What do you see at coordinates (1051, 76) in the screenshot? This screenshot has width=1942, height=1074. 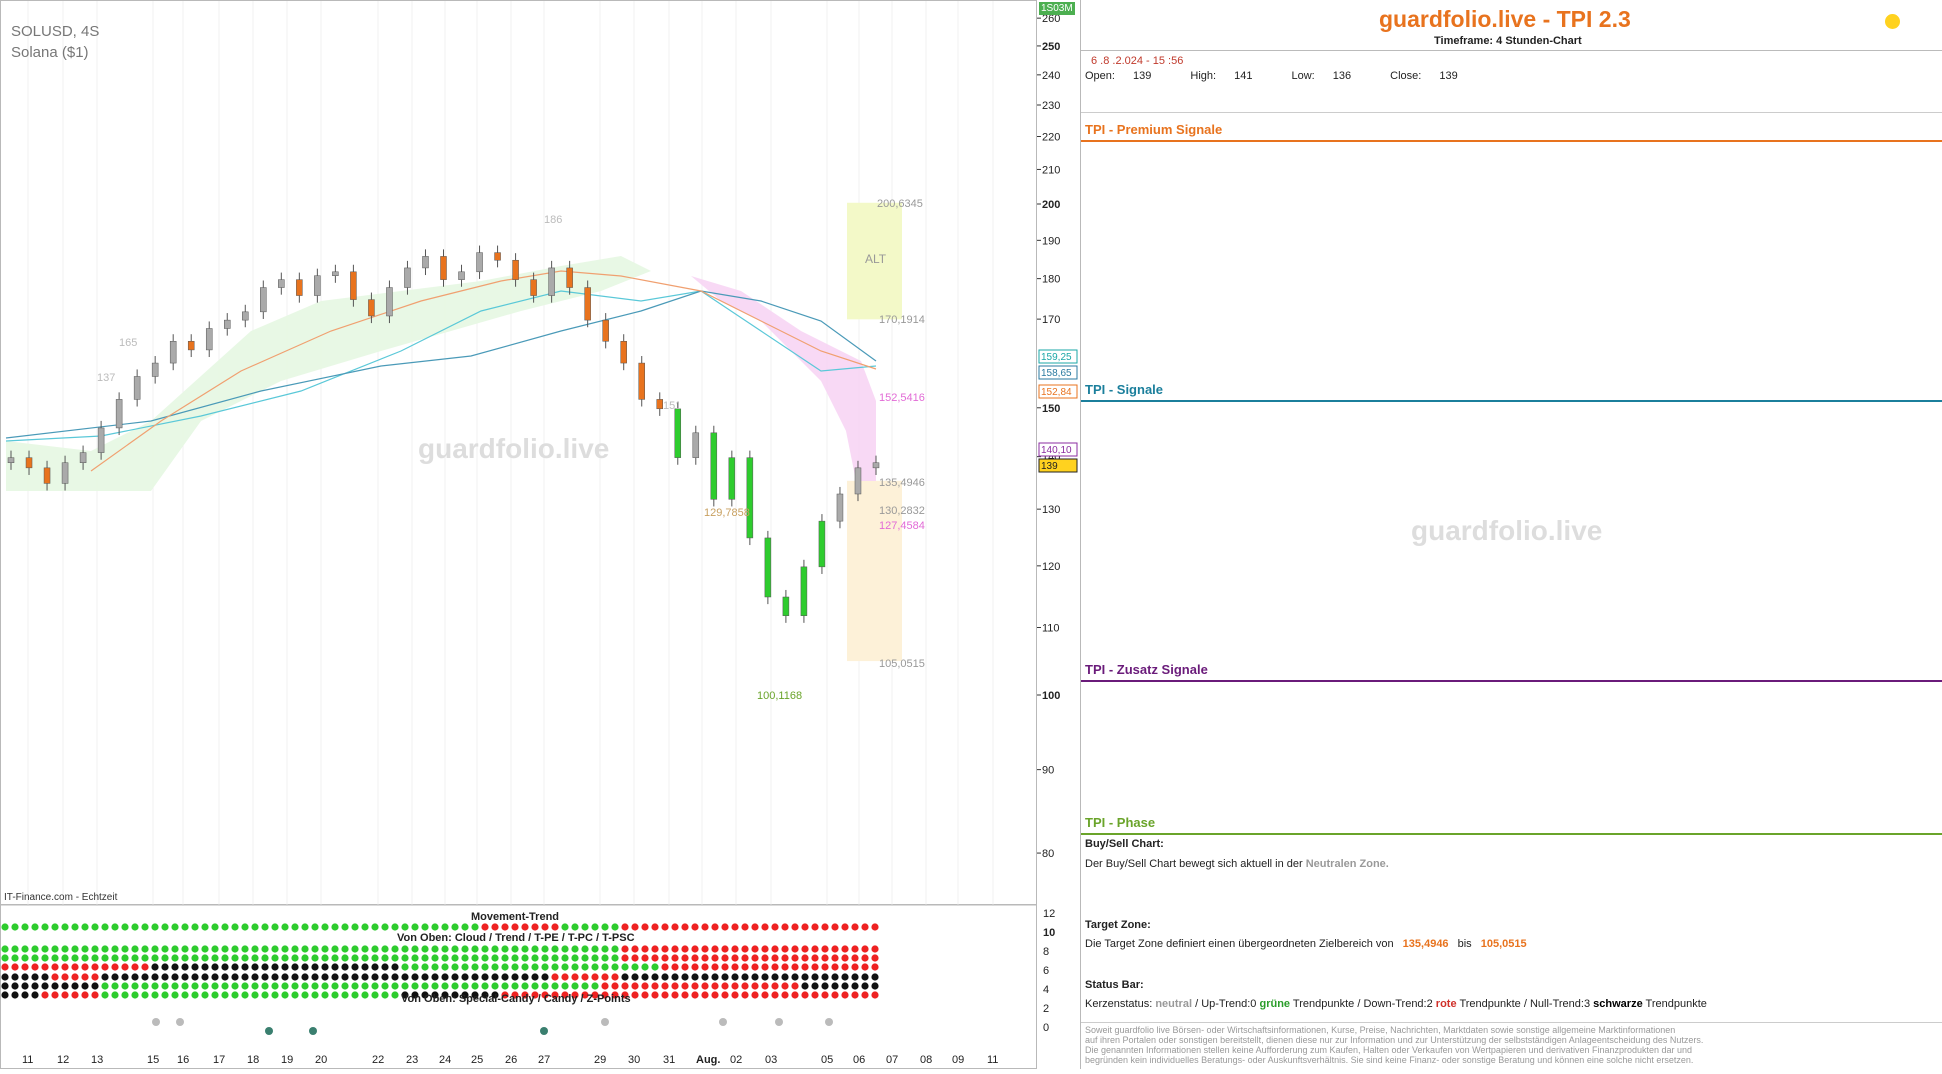 I see `y-tick-label: 240` at bounding box center [1051, 76].